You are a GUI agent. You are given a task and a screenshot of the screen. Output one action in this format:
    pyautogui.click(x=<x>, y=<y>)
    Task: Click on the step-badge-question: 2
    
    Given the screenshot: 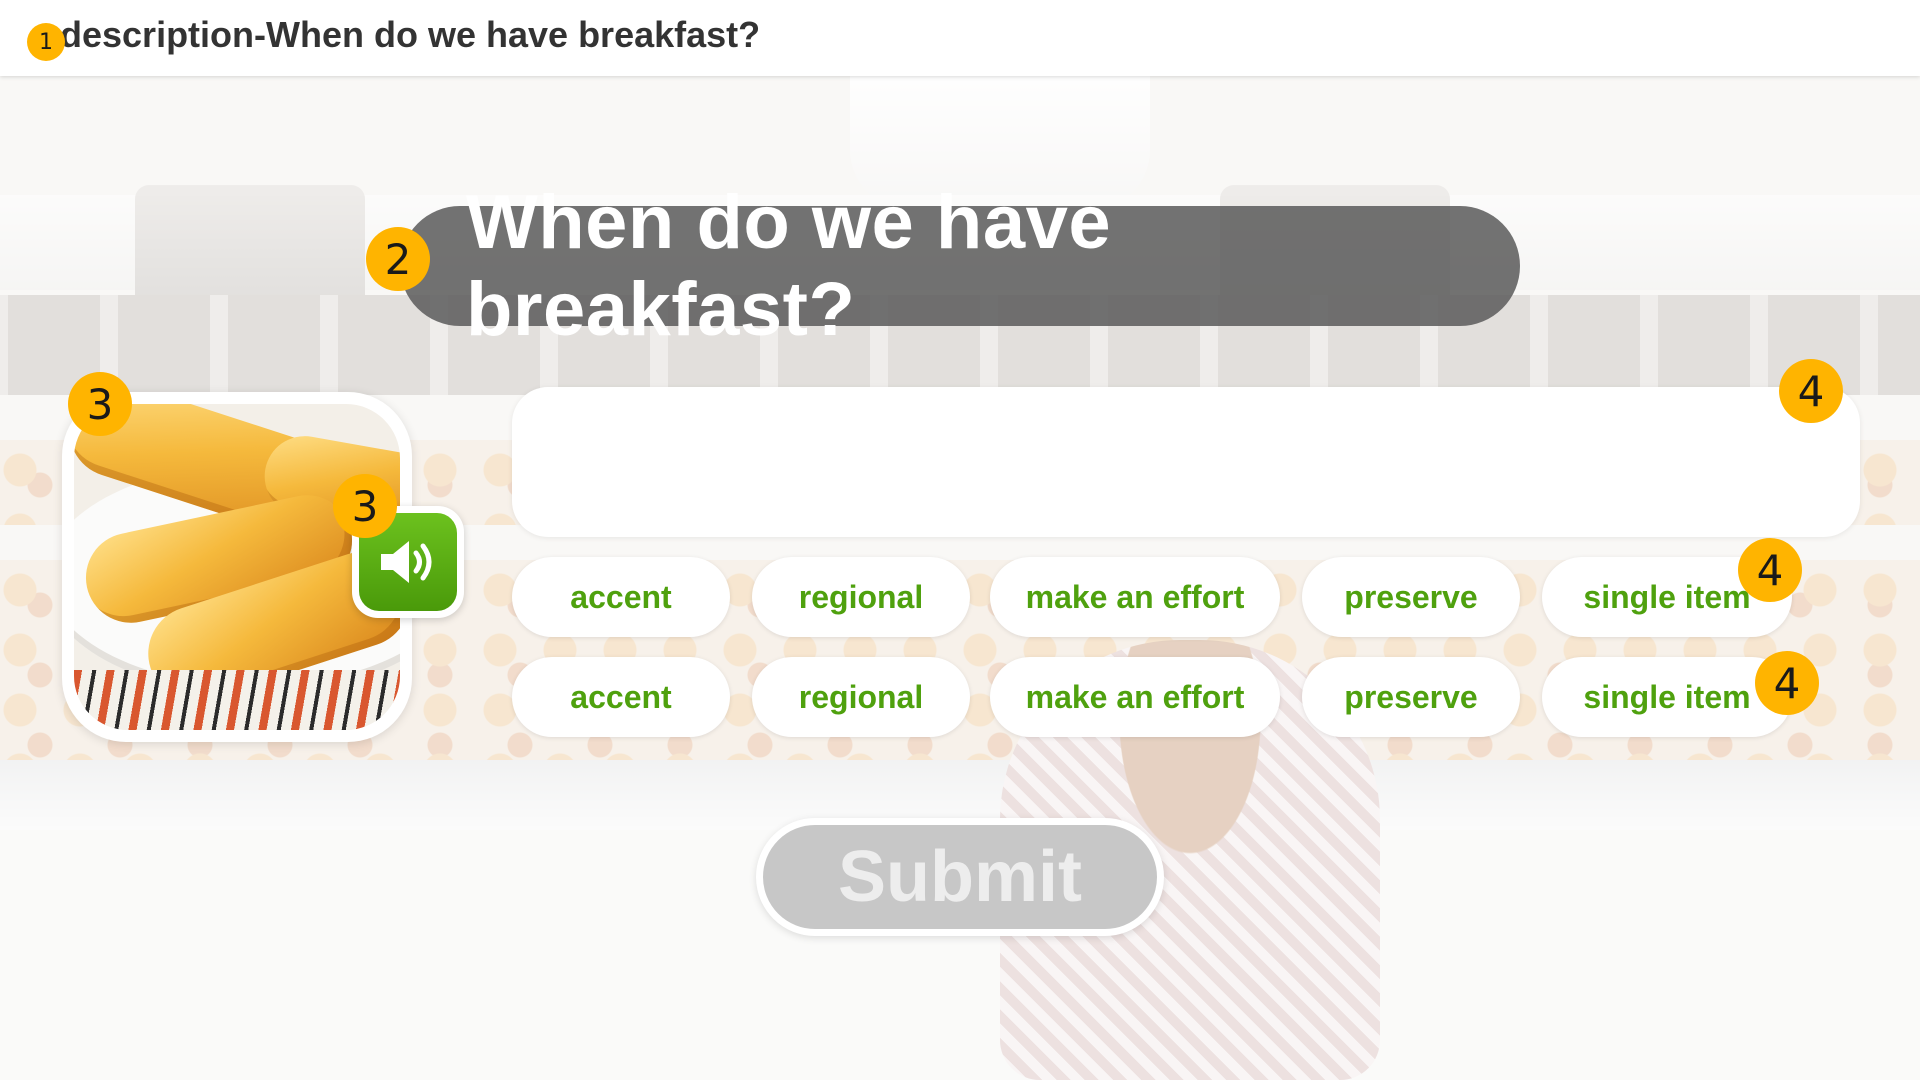 What is the action you would take?
    pyautogui.click(x=398, y=259)
    